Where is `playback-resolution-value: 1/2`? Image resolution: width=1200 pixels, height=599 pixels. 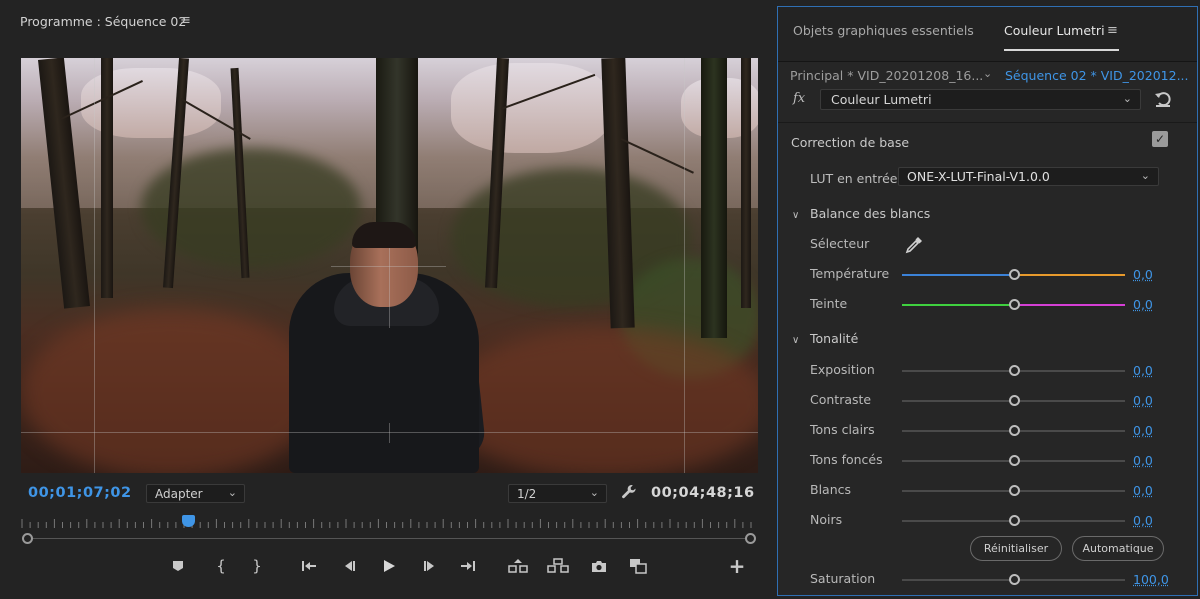
playback-resolution-value: 1/2 is located at coordinates (527, 494).